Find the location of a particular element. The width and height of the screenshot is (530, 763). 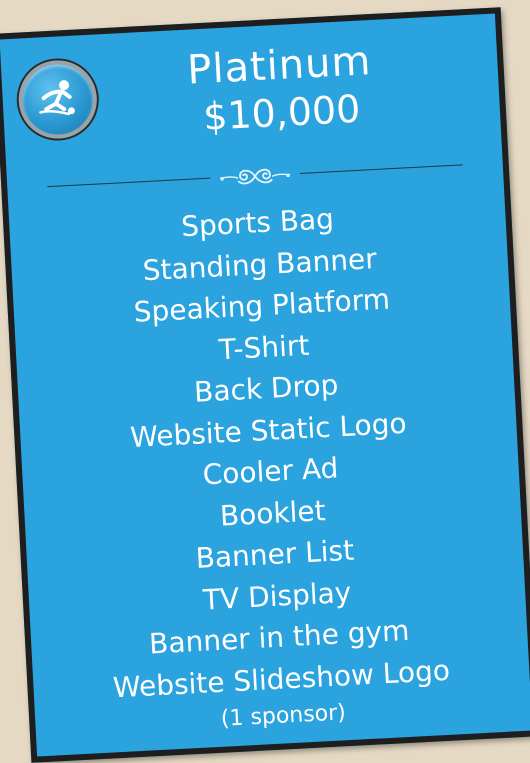

ornamental-divider is located at coordinates (255, 176).